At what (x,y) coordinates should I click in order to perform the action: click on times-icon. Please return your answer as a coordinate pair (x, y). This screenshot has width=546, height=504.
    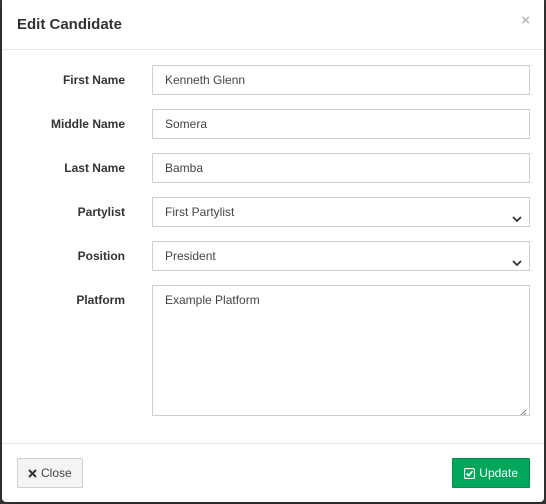
    Looking at the image, I should click on (32, 473).